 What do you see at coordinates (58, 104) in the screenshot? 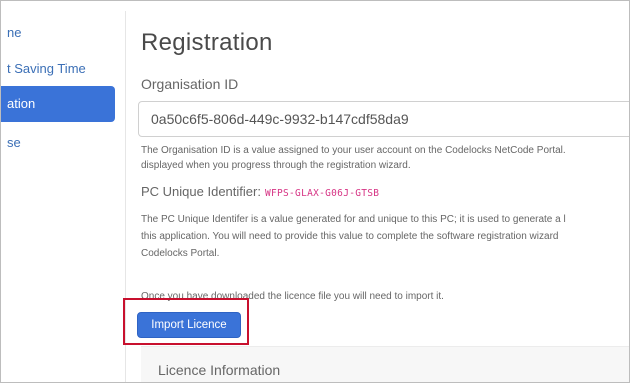
I see `sidebar-item-registration: ation` at bounding box center [58, 104].